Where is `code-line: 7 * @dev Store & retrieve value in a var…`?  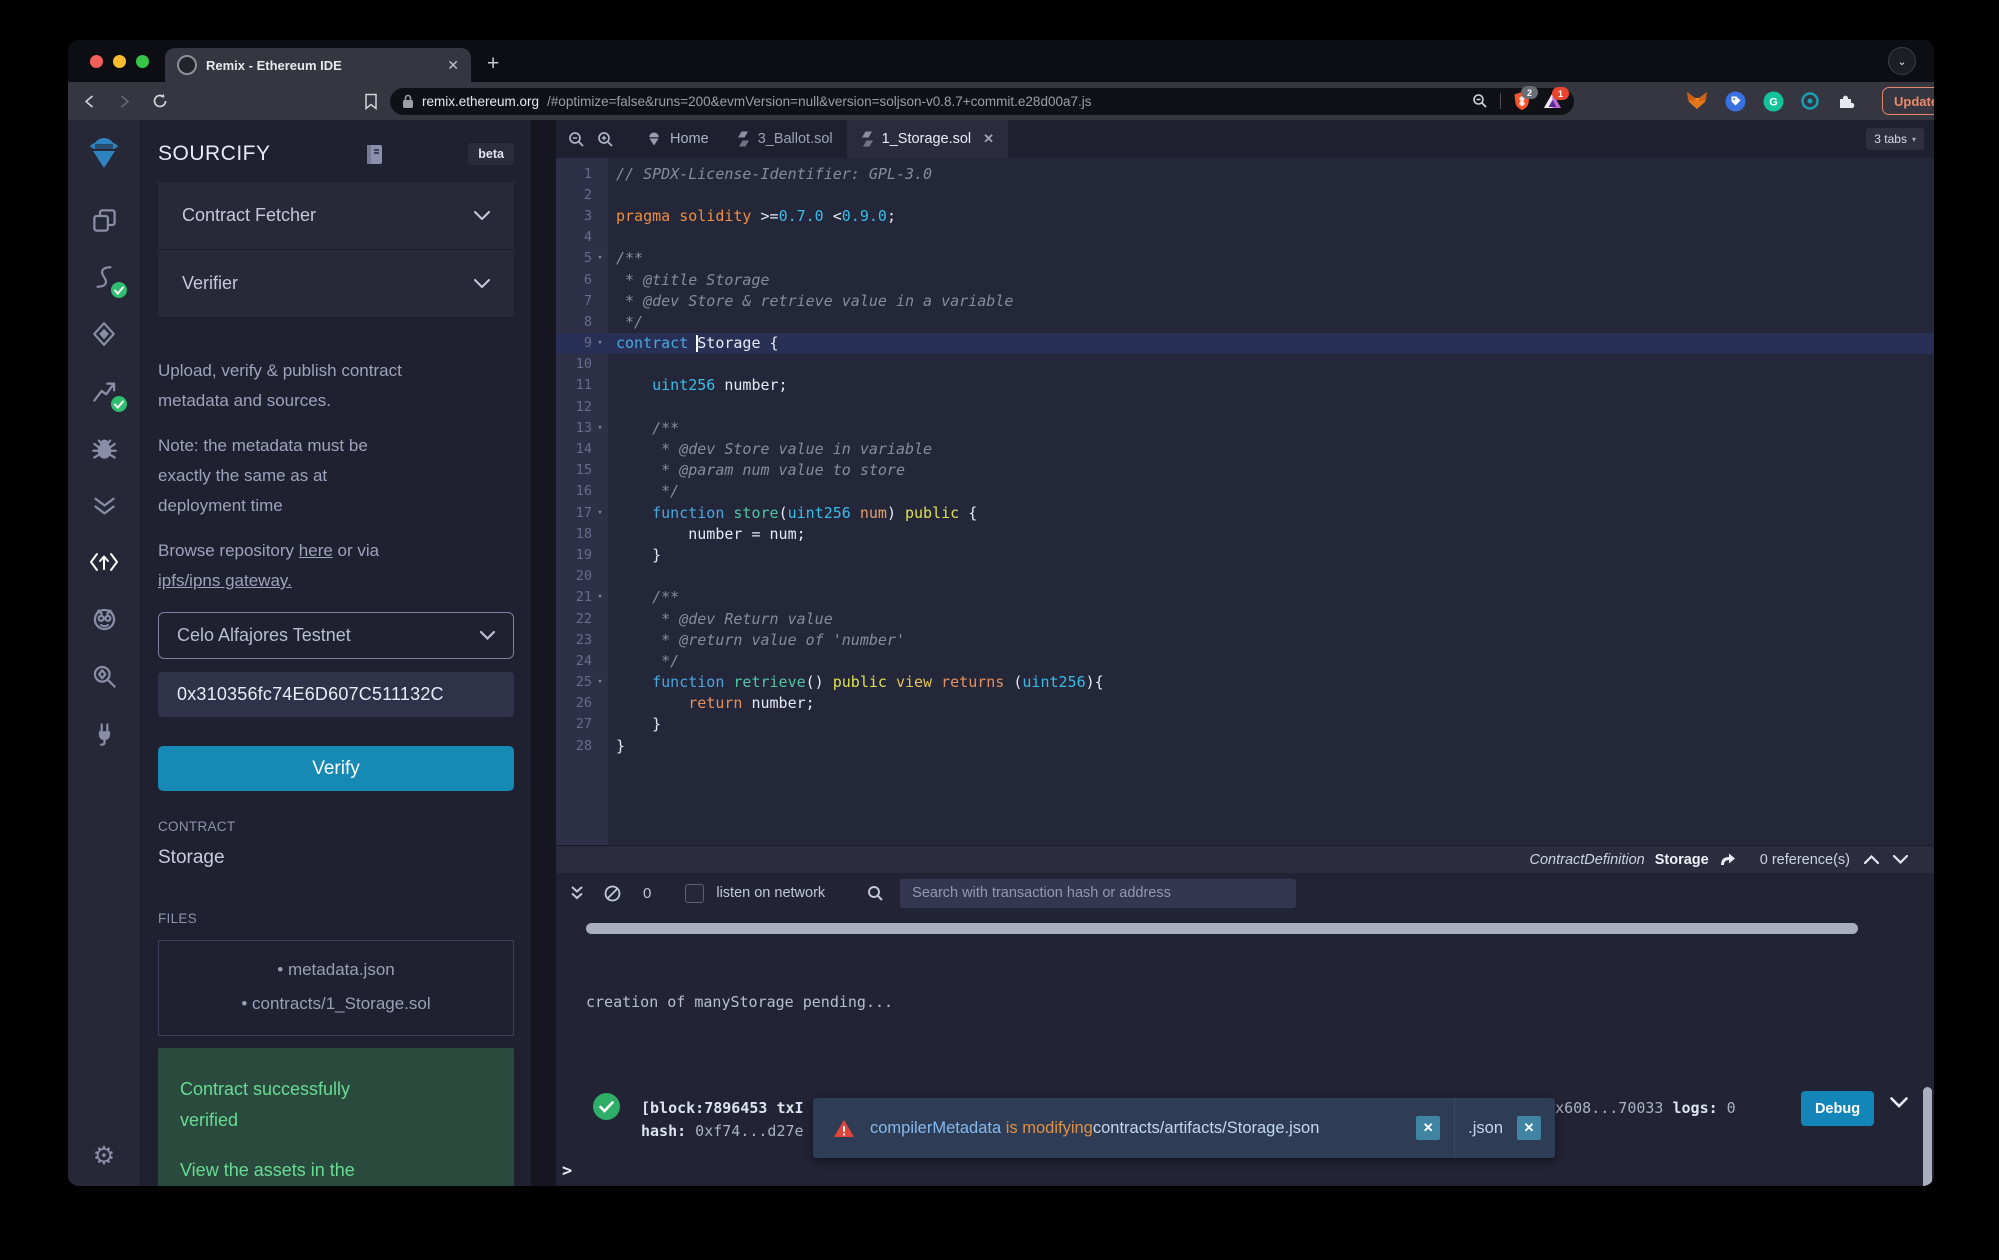
code-line: 7 * @dev Store & retrieve value in a var… is located at coordinates (1245, 300).